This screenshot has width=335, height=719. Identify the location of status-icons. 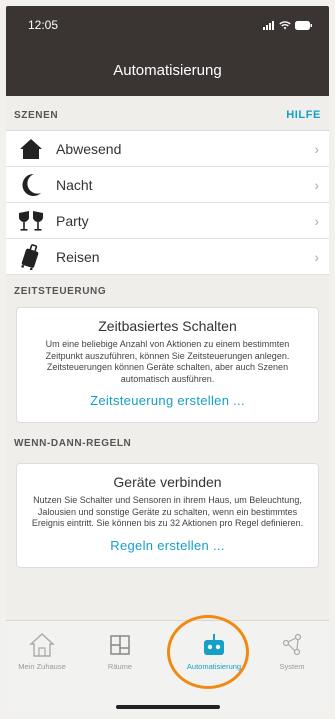
(288, 25).